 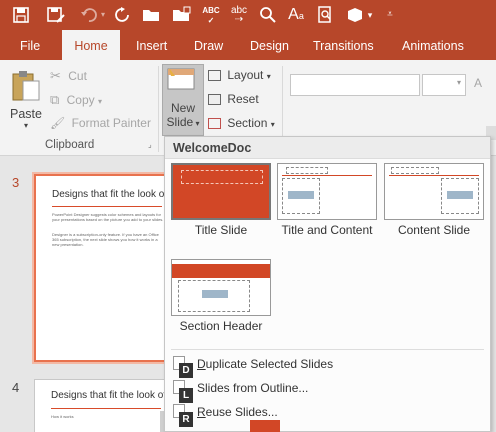 What do you see at coordinates (30, 45) in the screenshot?
I see `tab-file: File` at bounding box center [30, 45].